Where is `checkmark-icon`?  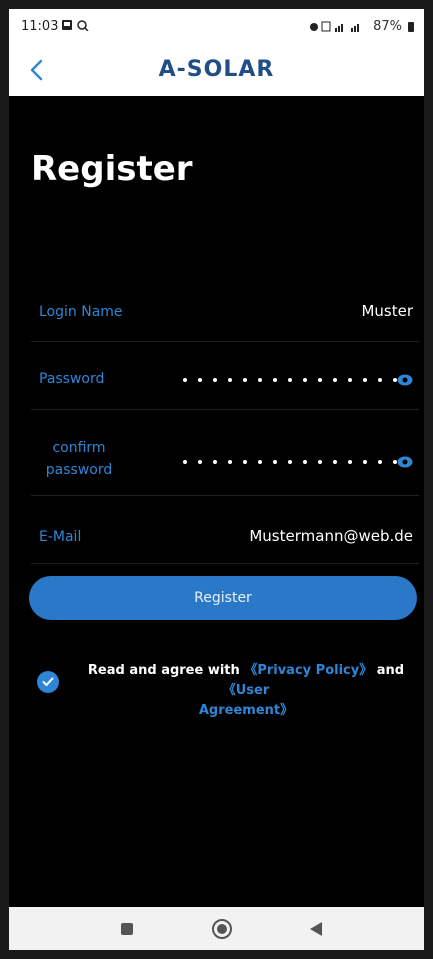 checkmark-icon is located at coordinates (48, 681).